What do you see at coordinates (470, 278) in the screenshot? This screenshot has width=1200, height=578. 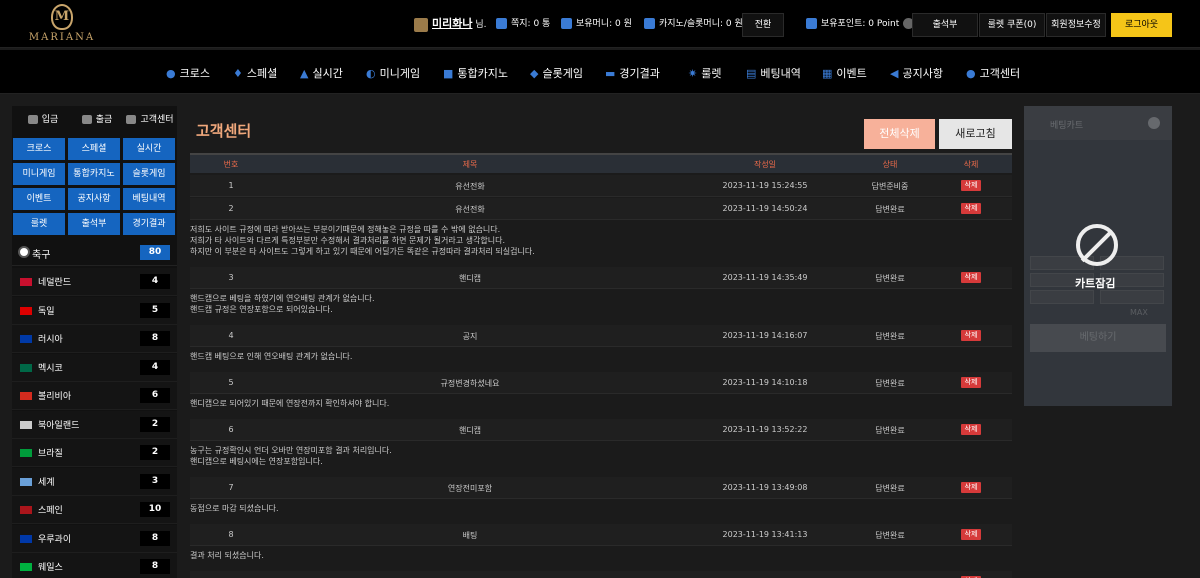 I see `cell-title: 핸디캡` at bounding box center [470, 278].